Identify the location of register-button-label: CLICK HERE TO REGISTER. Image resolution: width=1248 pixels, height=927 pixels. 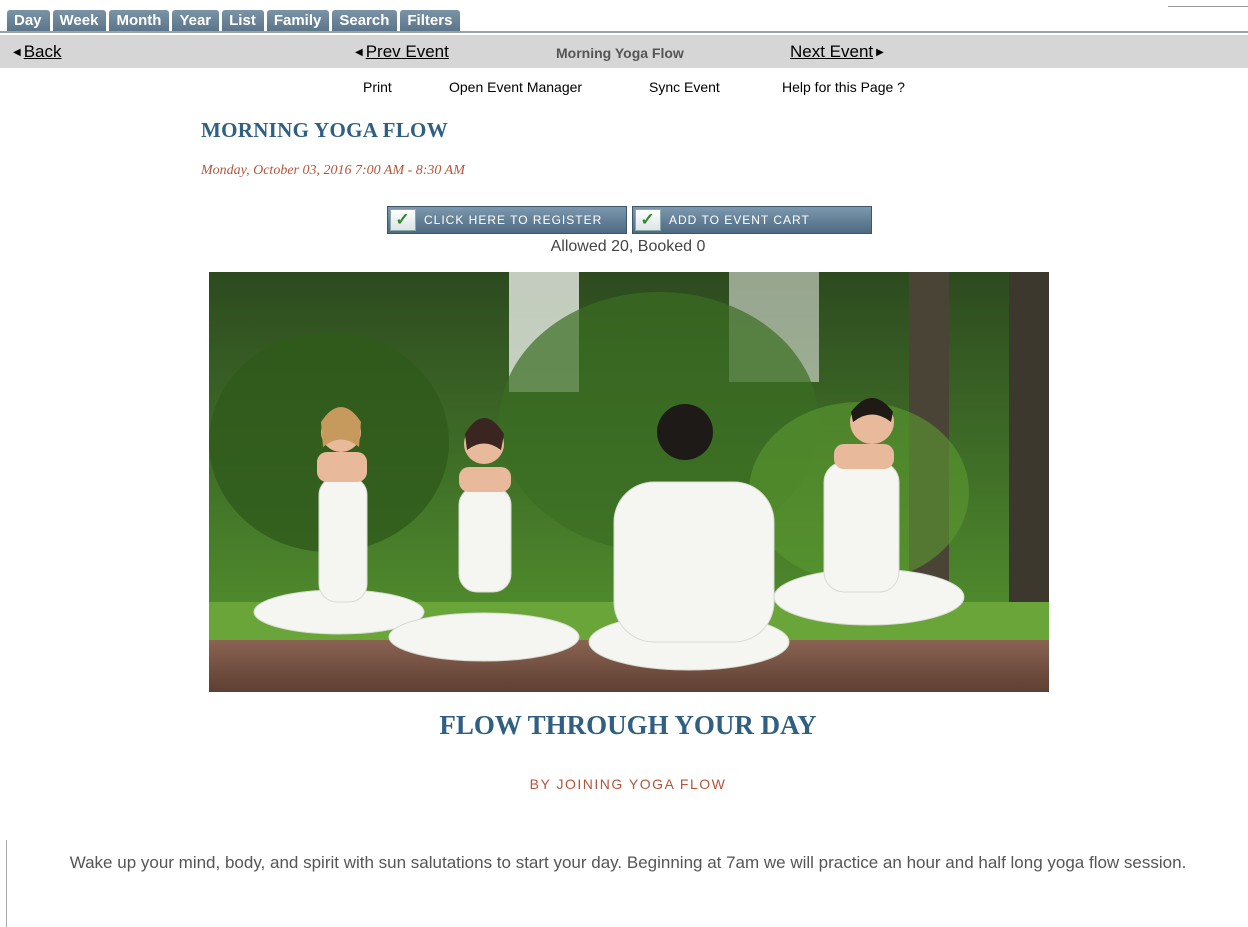
(513, 220).